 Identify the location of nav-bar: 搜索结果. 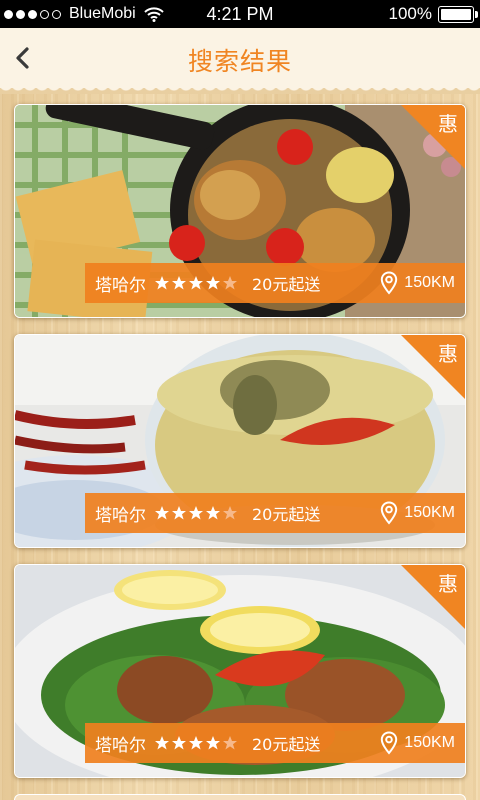
(240, 61).